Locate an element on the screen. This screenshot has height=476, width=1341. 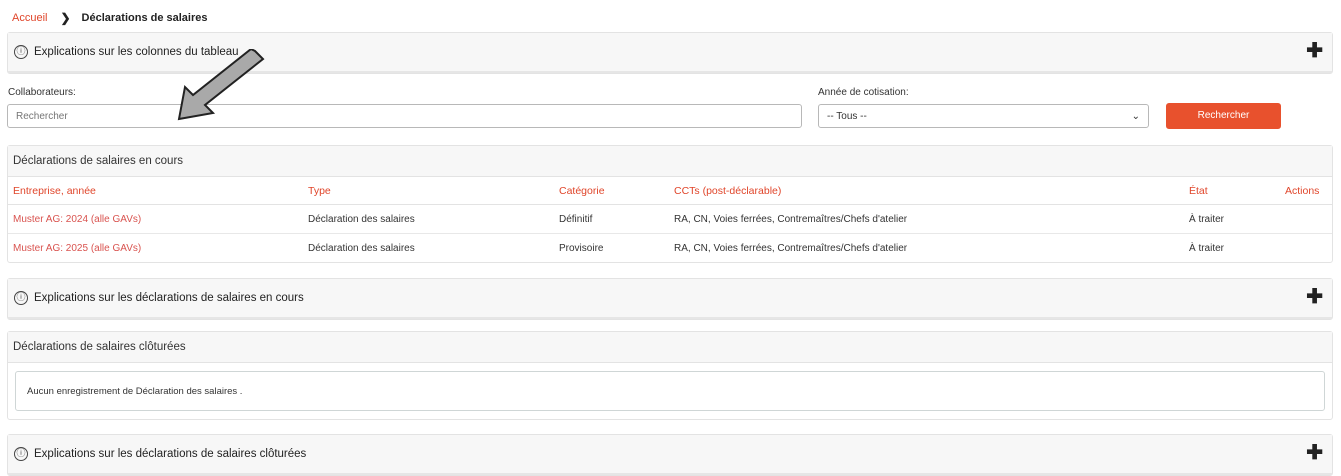
column-header-actions: Actions is located at coordinates (1306, 191).